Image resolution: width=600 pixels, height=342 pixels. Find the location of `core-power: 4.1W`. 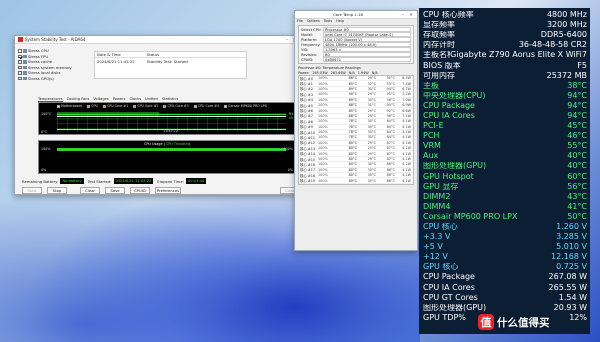

core-power: 4.1W is located at coordinates (406, 148).